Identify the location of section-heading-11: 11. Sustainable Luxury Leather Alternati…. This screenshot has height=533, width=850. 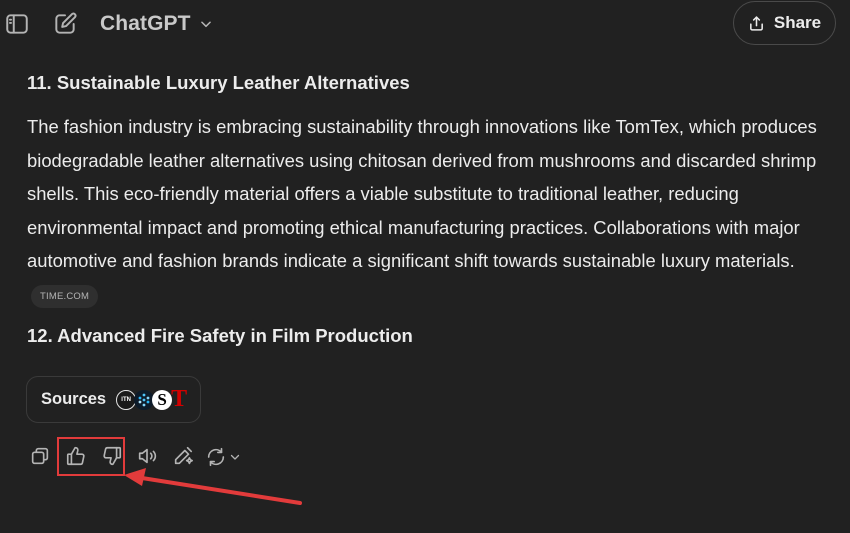
(218, 82).